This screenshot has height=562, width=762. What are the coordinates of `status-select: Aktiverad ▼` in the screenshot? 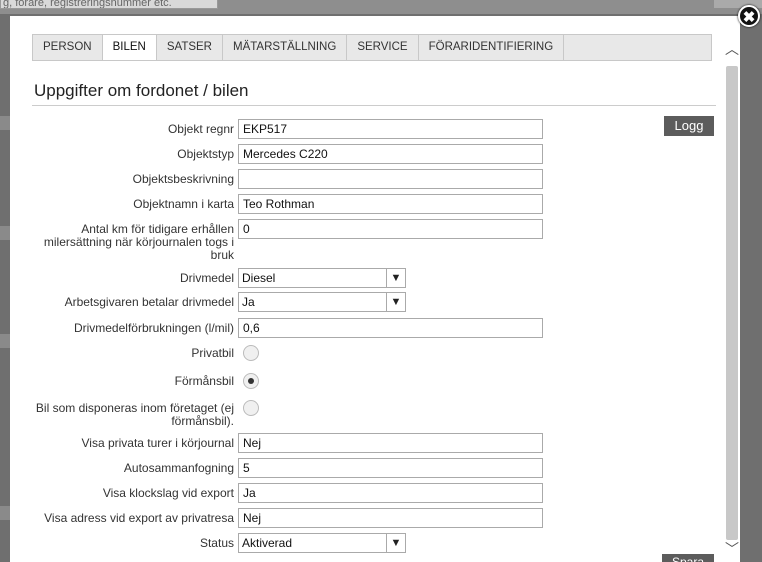 It's located at (322, 543).